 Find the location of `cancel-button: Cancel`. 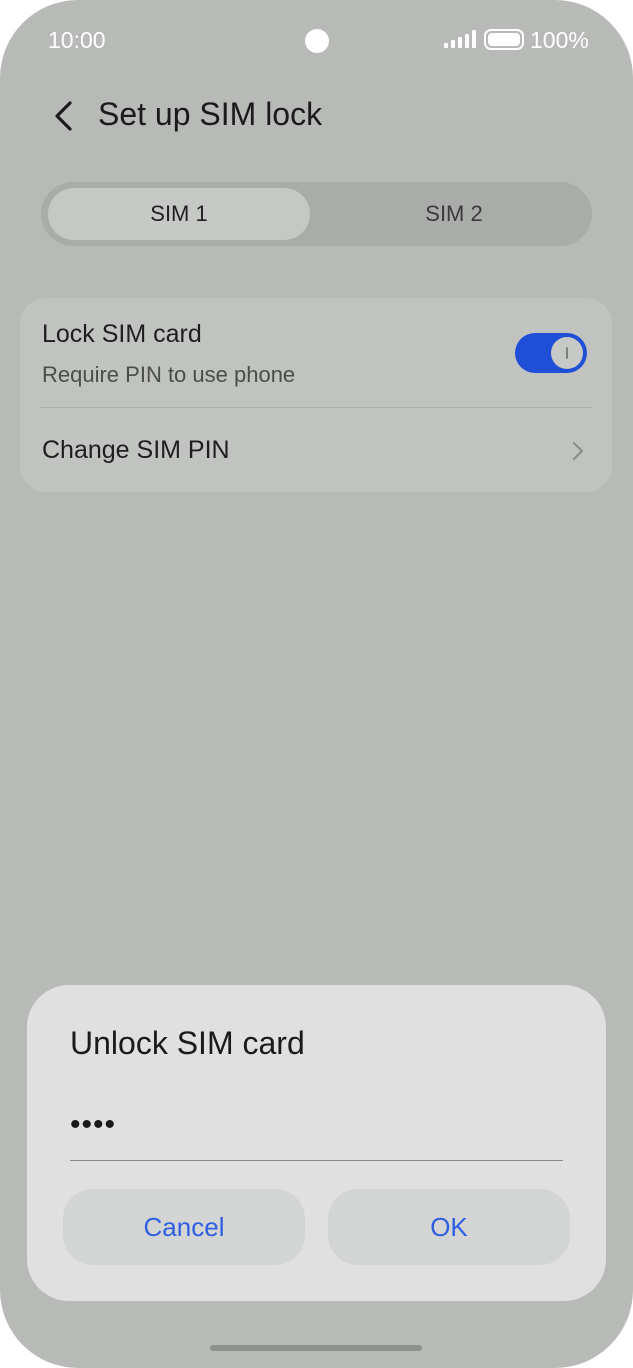

cancel-button: Cancel is located at coordinates (184, 1227).